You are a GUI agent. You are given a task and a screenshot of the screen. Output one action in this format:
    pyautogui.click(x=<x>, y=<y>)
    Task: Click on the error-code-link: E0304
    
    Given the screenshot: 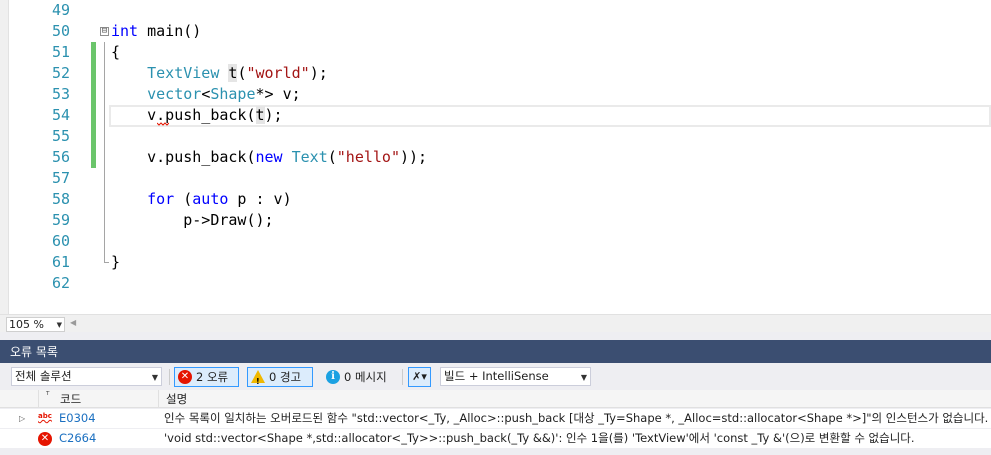 What is the action you would take?
    pyautogui.click(x=77, y=418)
    